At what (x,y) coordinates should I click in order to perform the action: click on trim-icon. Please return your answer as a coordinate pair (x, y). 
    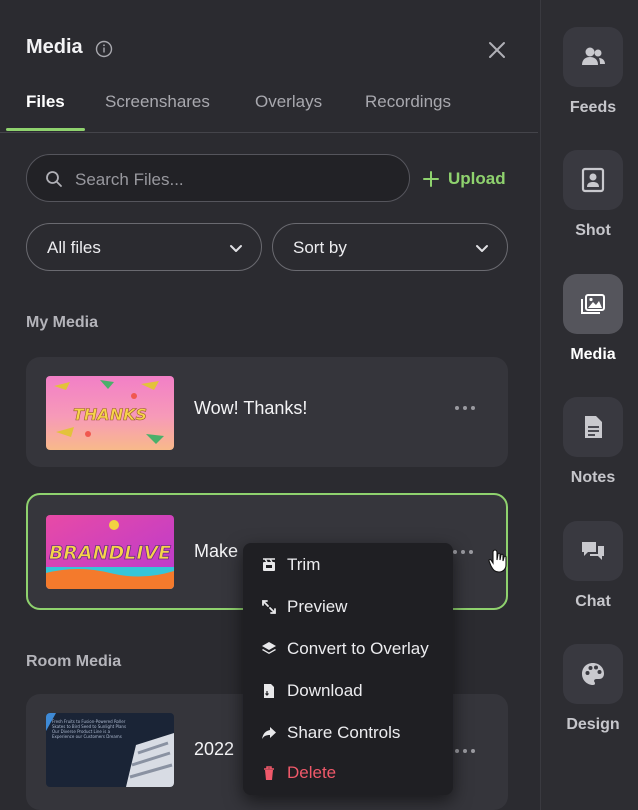
    Looking at the image, I should click on (269, 564).